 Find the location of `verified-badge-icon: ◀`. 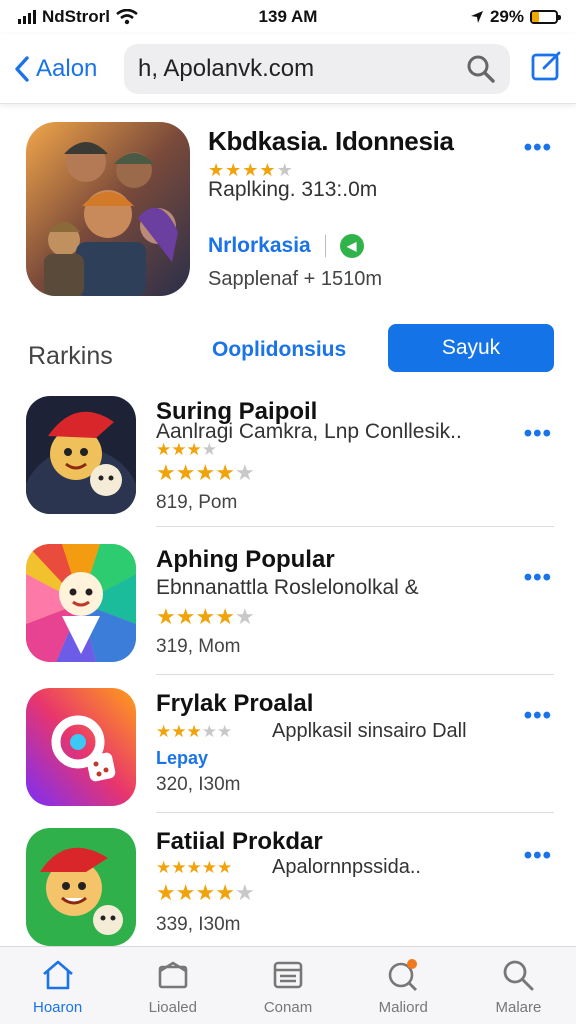

verified-badge-icon: ◀ is located at coordinates (351, 246).